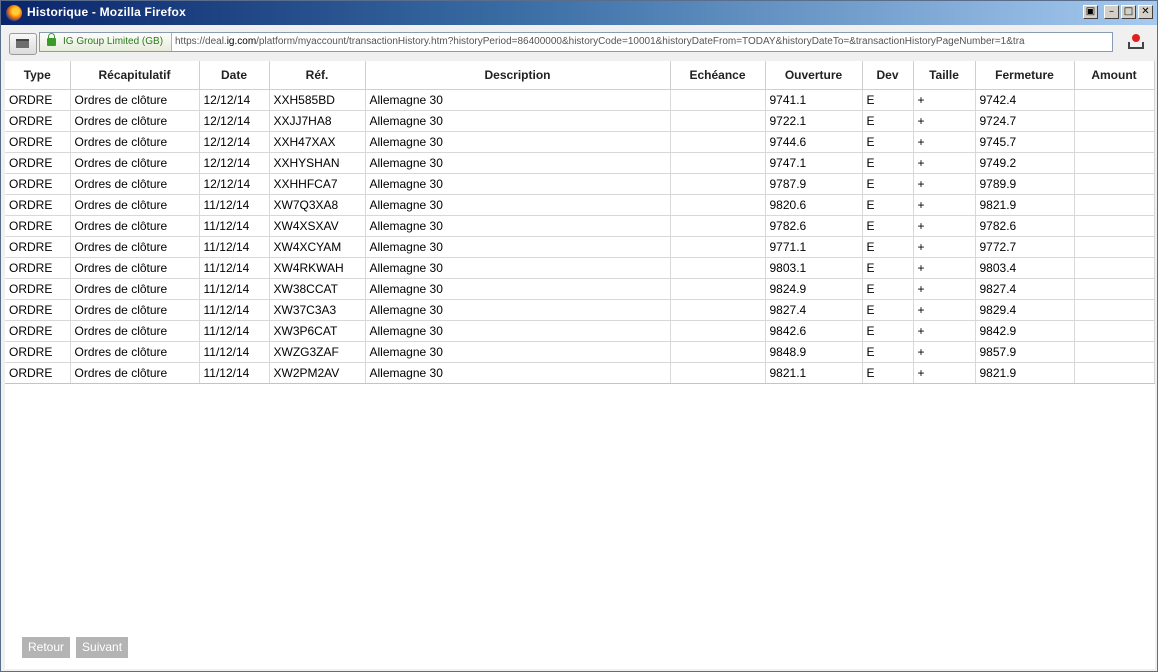 The height and width of the screenshot is (672, 1158). Describe the element at coordinates (317, 226) in the screenshot. I see `cell-ref: XW4XSXAV` at that location.